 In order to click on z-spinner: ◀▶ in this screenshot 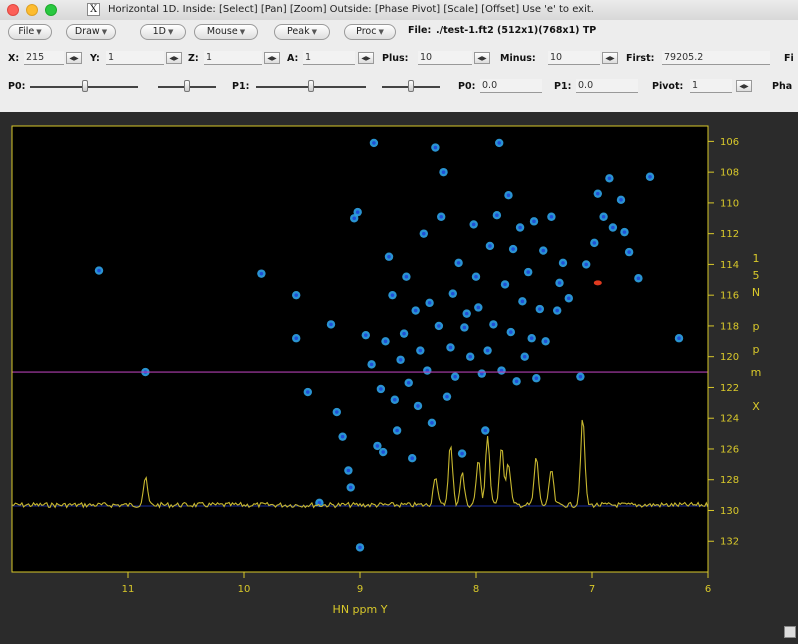, I will do `click(272, 58)`.